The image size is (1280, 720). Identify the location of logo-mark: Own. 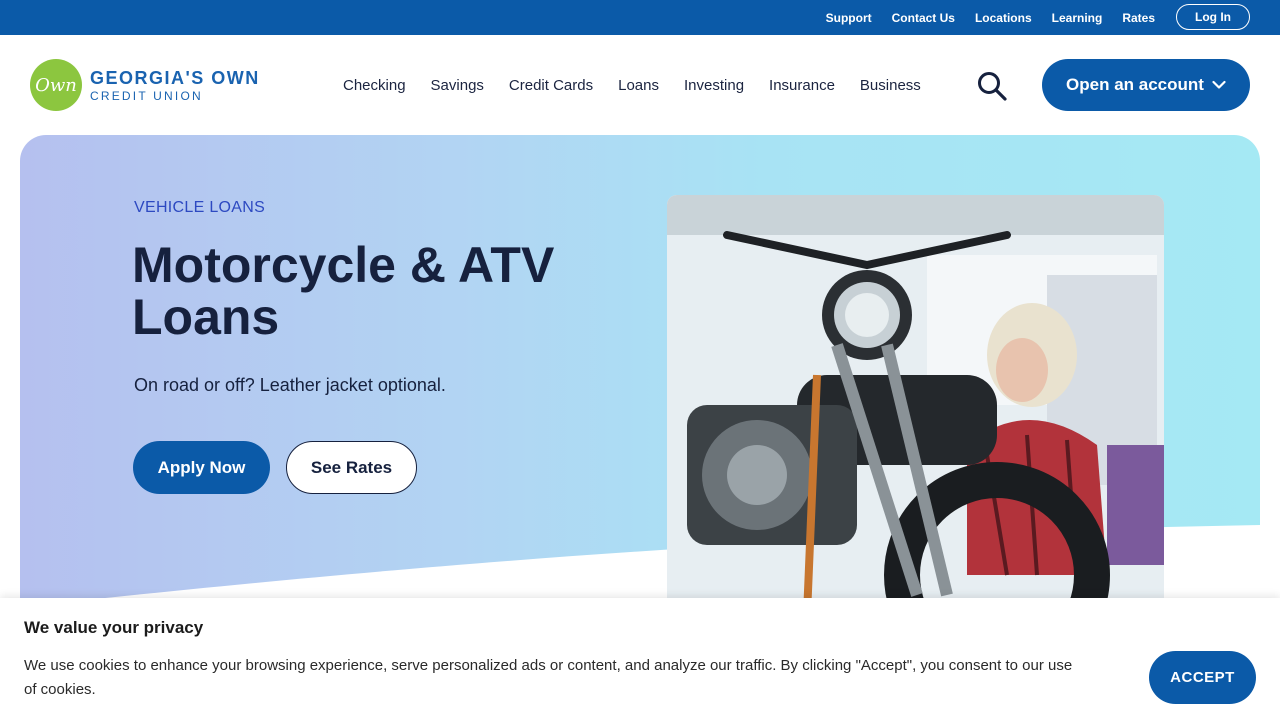
(56, 85).